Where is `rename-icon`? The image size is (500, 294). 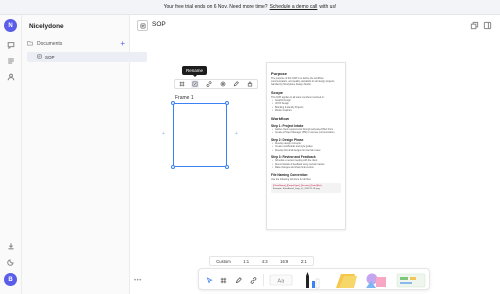 rename-icon is located at coordinates (195, 84).